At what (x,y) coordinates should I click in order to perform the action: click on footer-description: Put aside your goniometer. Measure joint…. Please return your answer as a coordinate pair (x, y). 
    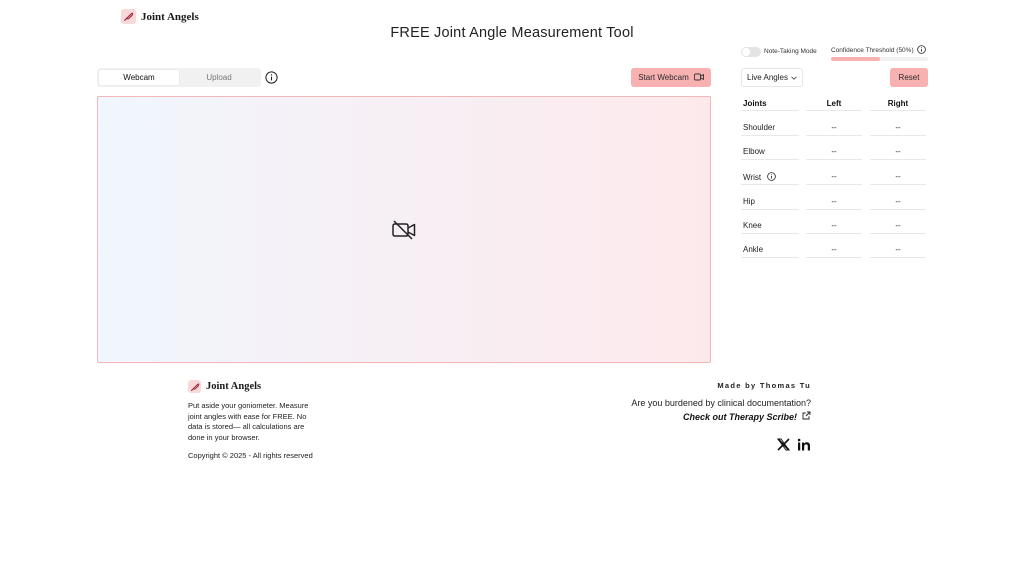
    Looking at the image, I should click on (248, 422).